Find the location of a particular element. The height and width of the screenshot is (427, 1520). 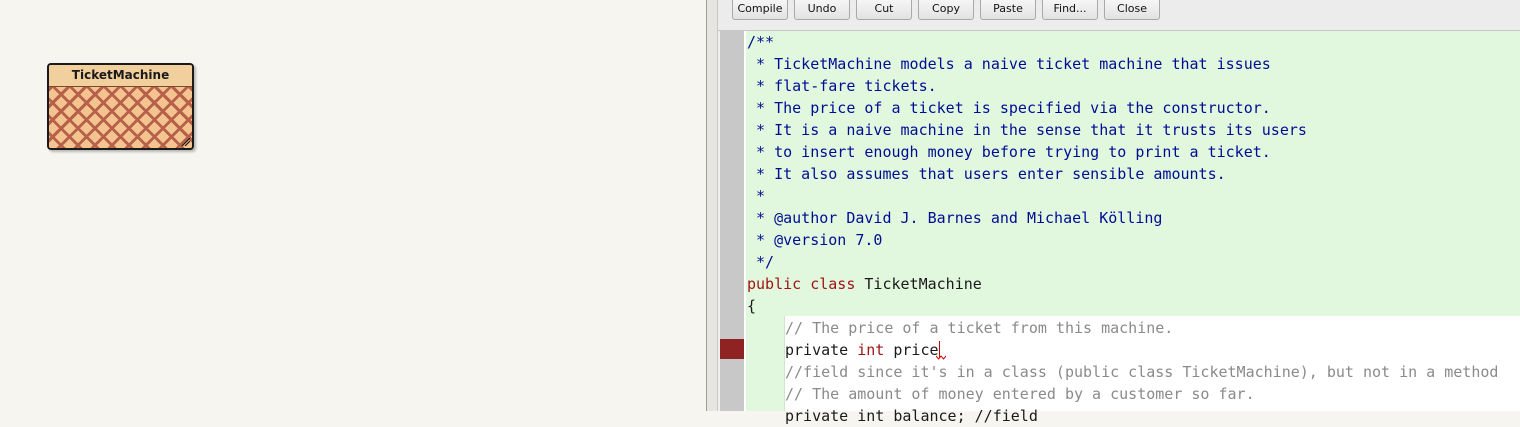

split-pane-divider is located at coordinates (712, 205).